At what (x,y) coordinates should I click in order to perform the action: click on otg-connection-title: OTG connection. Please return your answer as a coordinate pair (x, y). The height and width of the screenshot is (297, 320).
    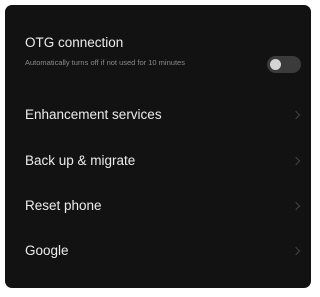
    Looking at the image, I should click on (74, 42).